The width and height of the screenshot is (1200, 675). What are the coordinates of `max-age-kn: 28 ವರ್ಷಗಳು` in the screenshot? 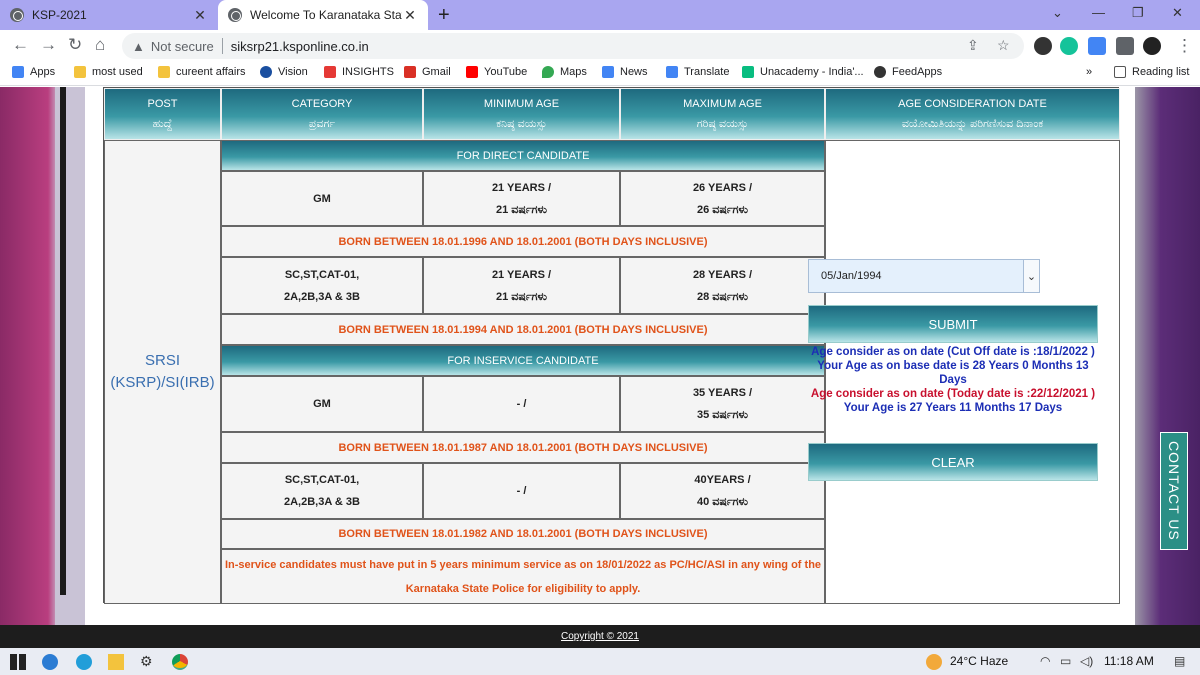 It's located at (722, 296).